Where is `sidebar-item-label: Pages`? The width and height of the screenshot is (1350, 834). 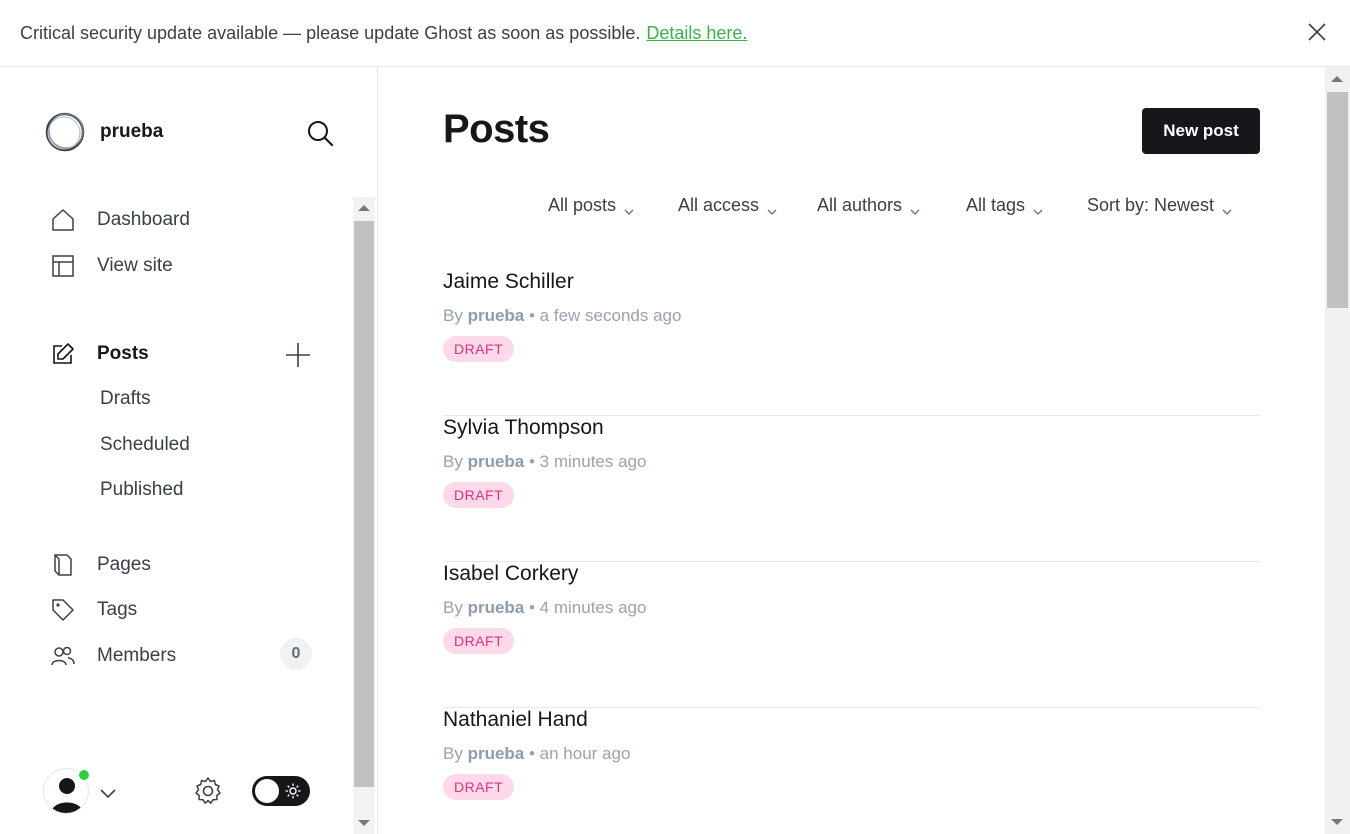 sidebar-item-label: Pages is located at coordinates (124, 564).